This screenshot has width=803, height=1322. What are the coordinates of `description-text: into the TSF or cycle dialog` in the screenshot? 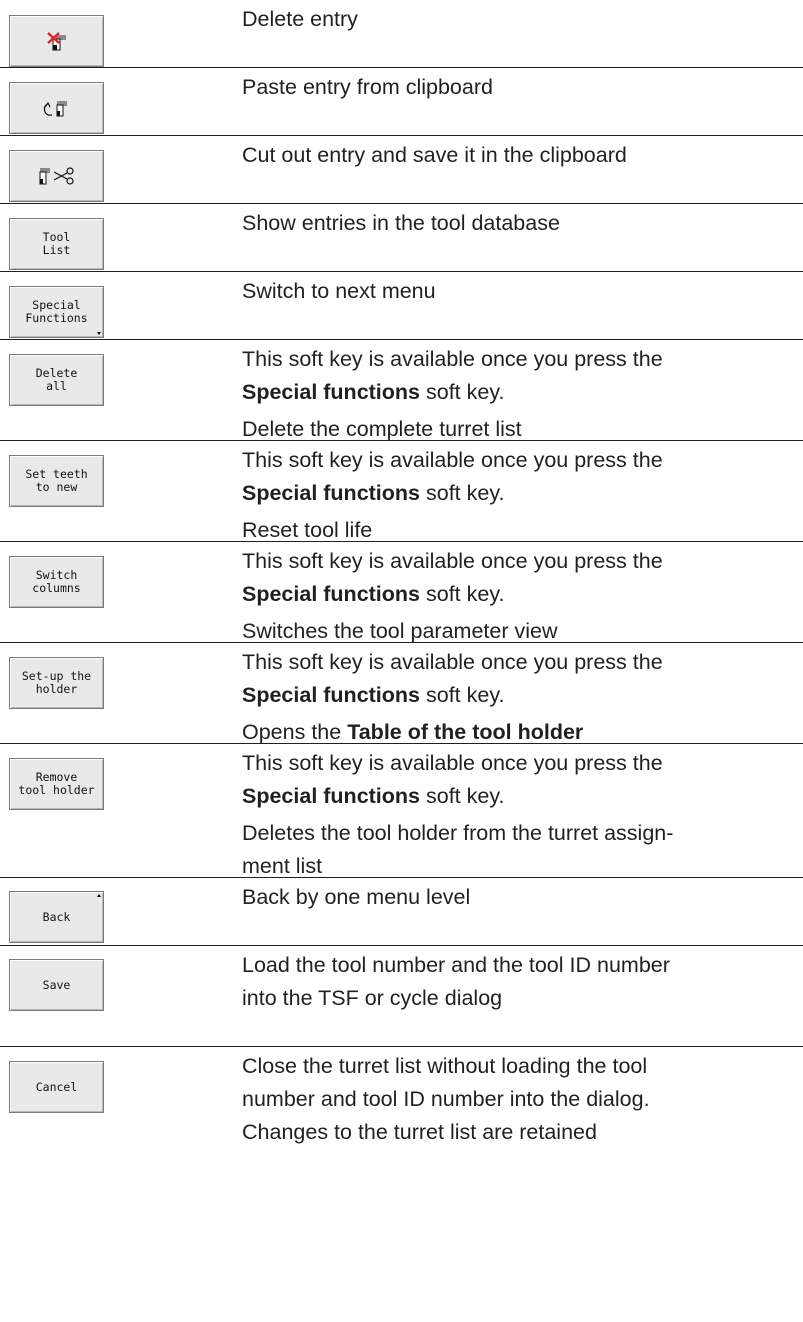 It's located at (372, 998).